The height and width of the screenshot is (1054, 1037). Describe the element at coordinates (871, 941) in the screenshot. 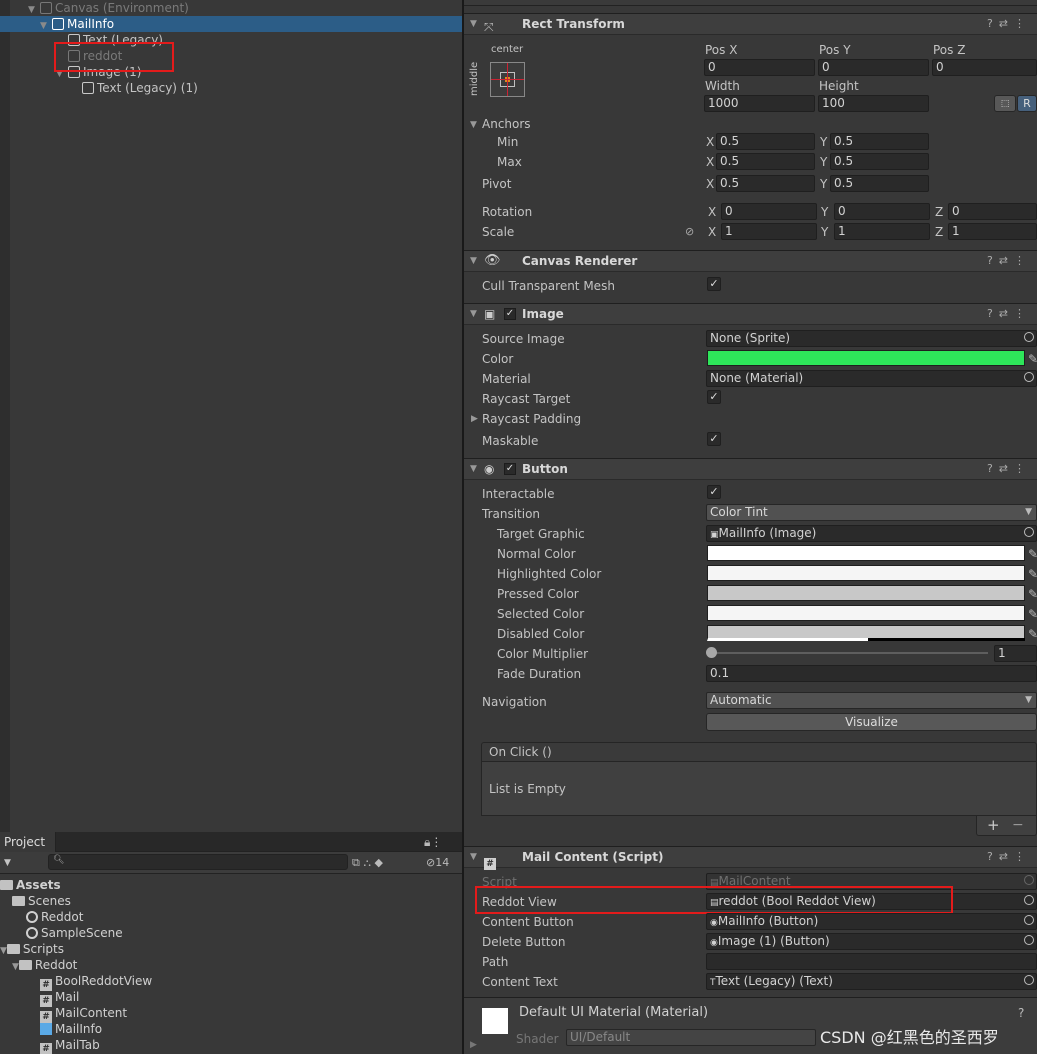

I see `delete-button-field: ◉Image (1) (Button)` at that location.